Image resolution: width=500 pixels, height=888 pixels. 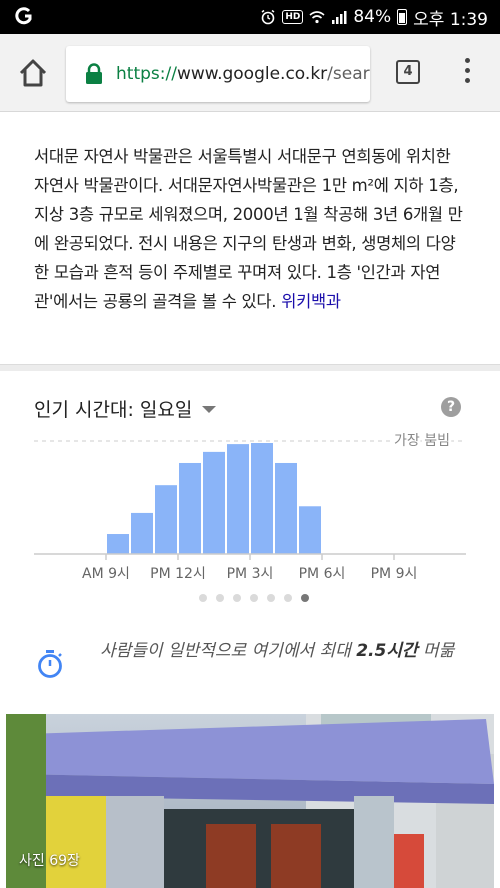 What do you see at coordinates (178, 574) in the screenshot?
I see `x-tick-label: PM 12시` at bounding box center [178, 574].